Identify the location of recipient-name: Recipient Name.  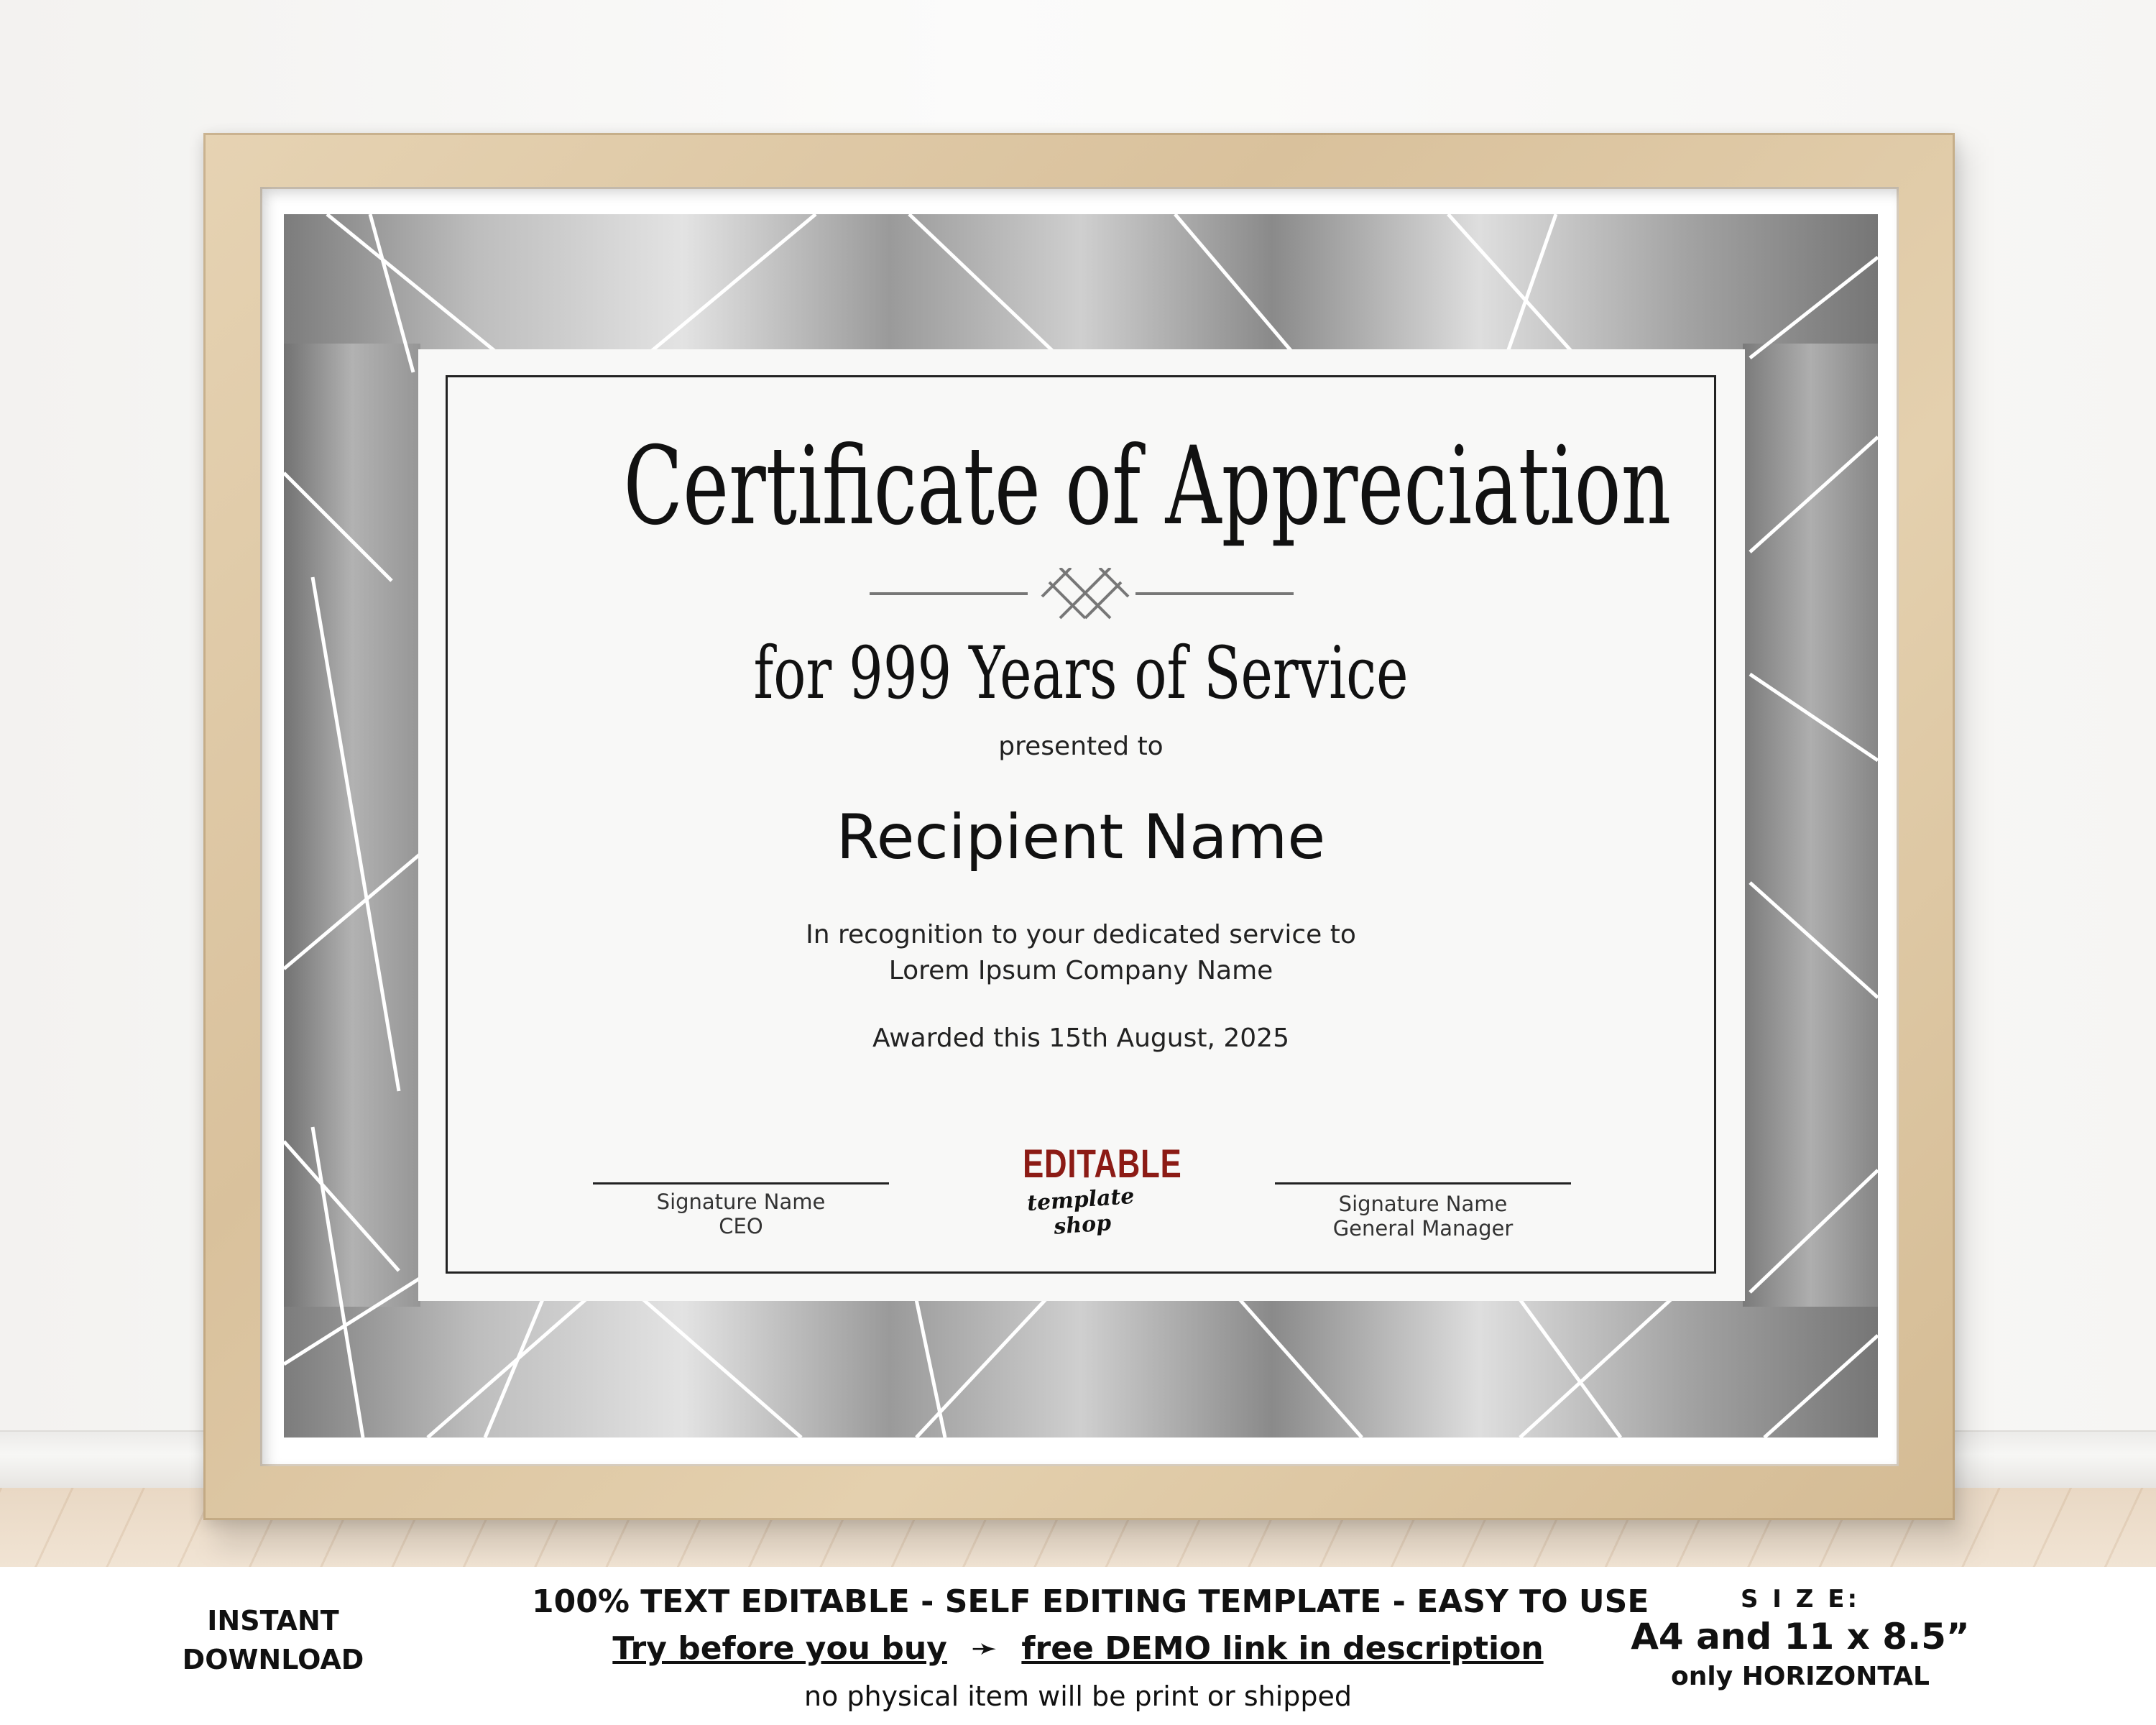
(1081, 837).